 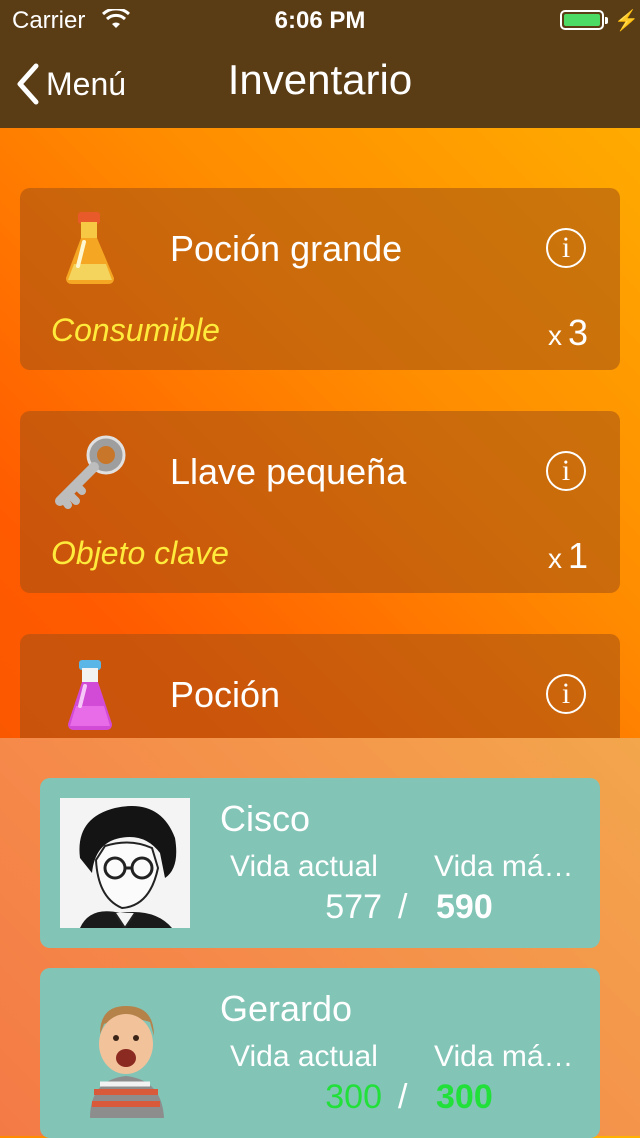 I want to click on party-member-card: Cisco Vida actual Vida má… 577 / 590, so click(x=320, y=863).